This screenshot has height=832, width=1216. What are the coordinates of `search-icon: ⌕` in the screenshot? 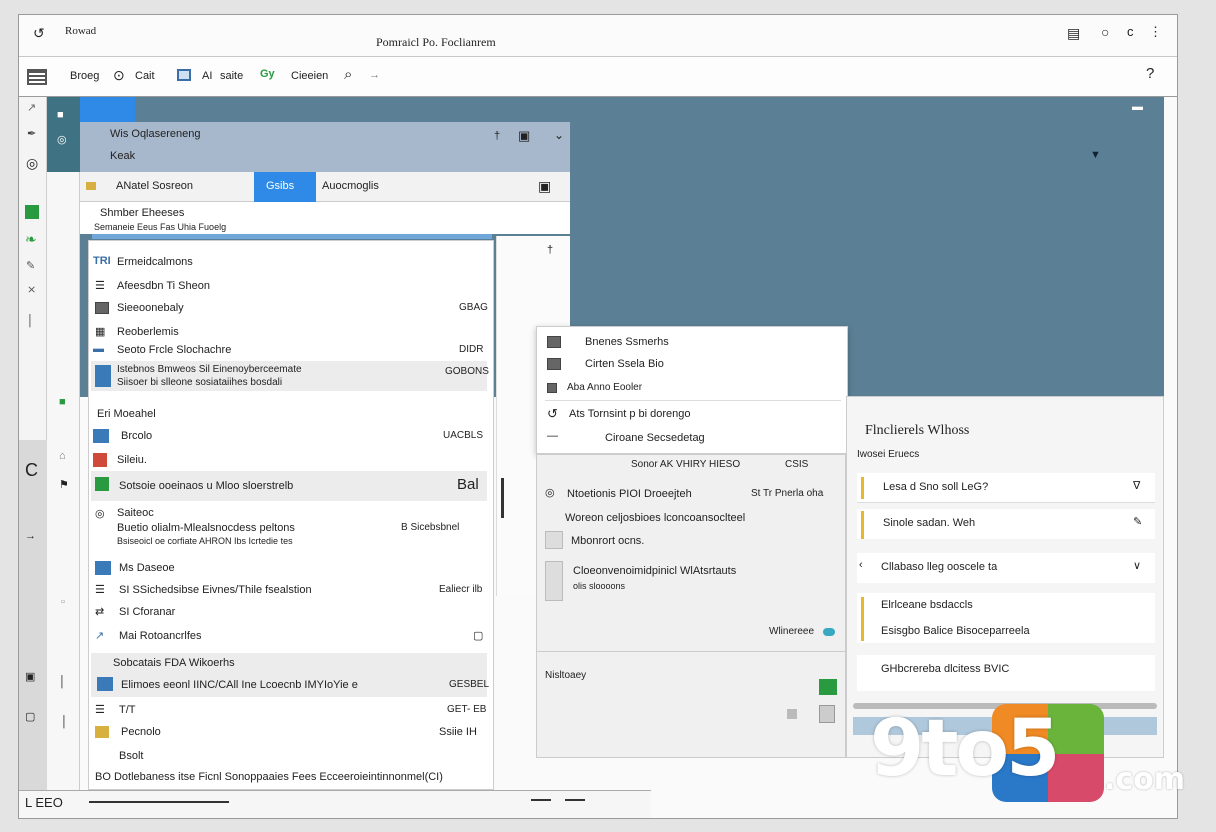 It's located at (348, 74).